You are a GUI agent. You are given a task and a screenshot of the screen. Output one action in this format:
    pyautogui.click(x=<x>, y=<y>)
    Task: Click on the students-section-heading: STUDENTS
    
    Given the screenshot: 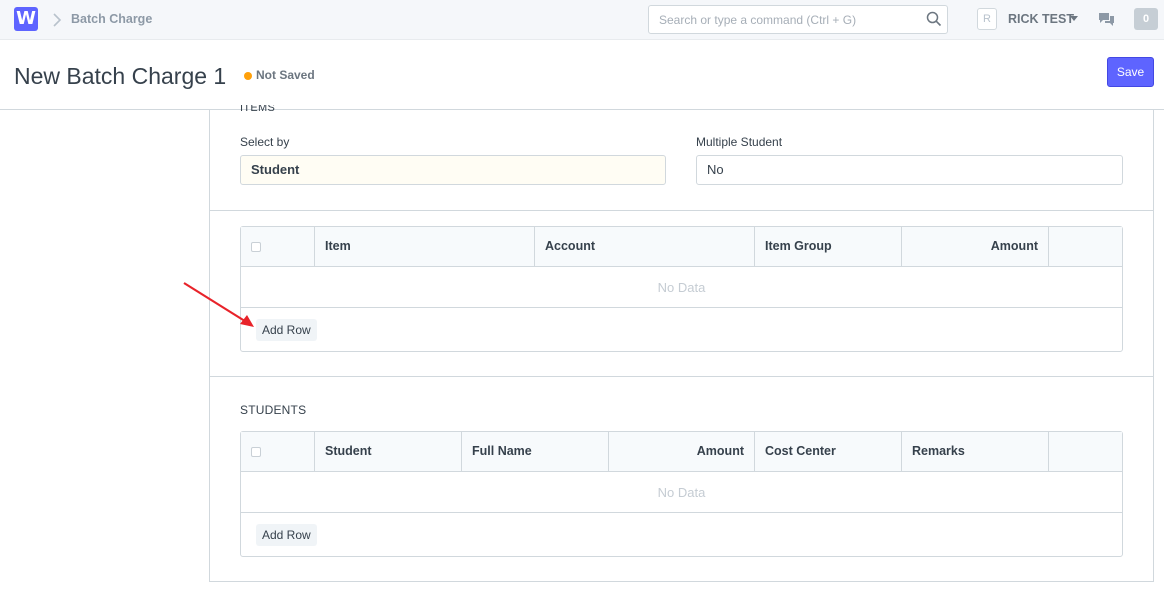 What is the action you would take?
    pyautogui.click(x=273, y=410)
    